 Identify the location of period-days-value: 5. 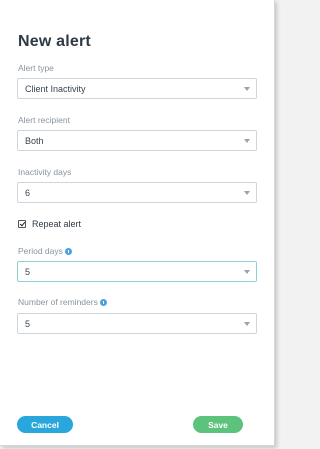
(28, 271).